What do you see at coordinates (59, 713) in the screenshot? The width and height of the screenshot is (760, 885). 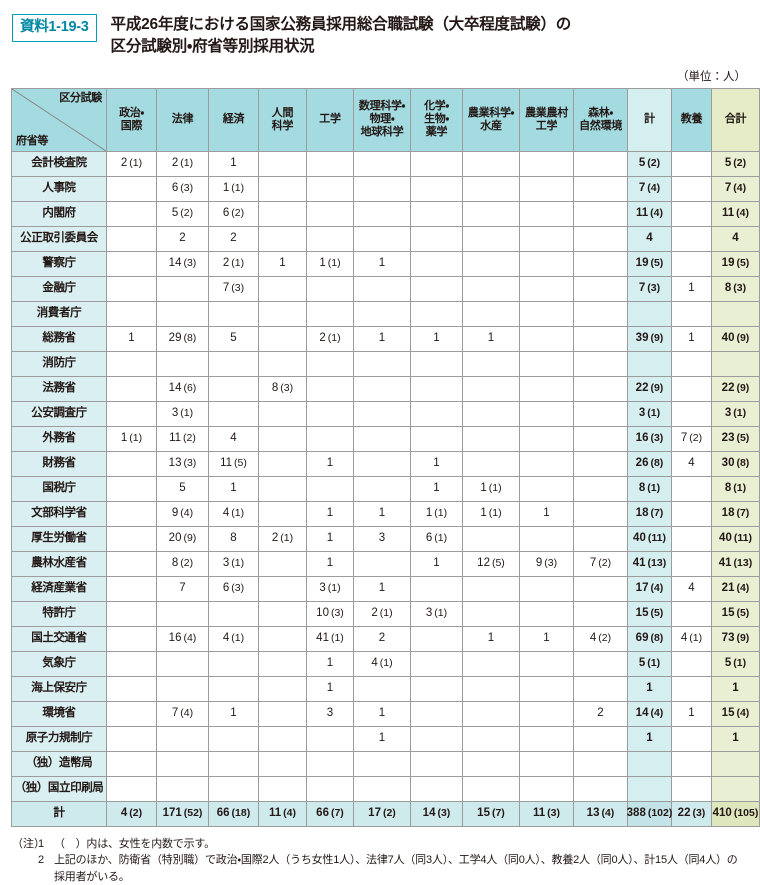 I see `row-label-環境省: 環境省` at bounding box center [59, 713].